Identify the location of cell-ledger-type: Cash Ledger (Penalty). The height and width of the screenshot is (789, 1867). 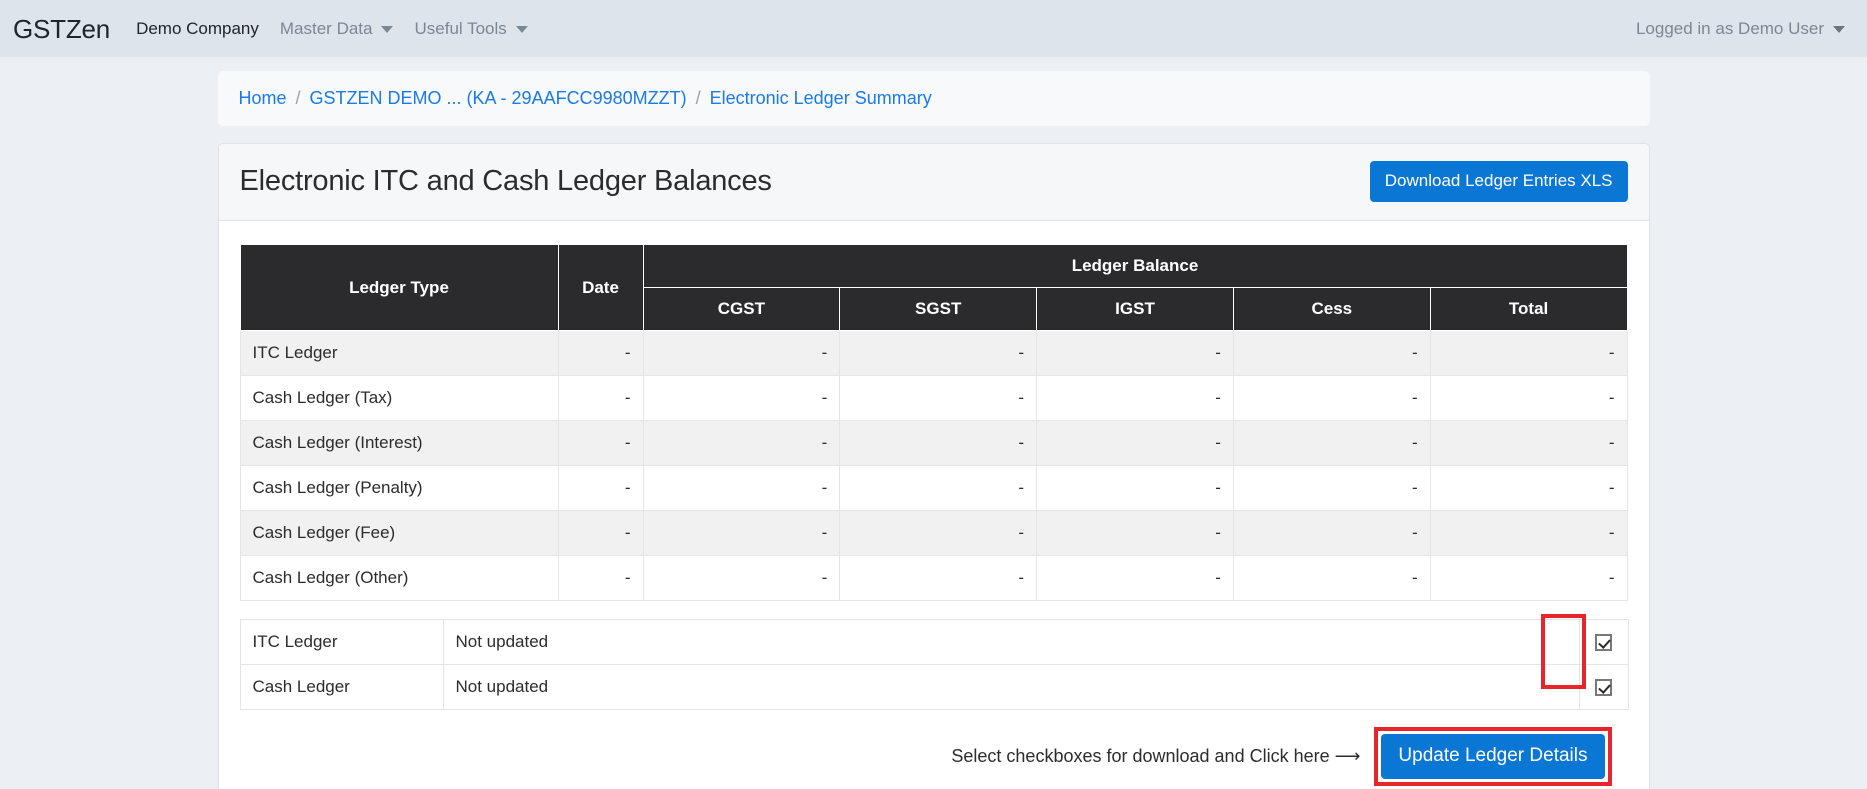
(399, 488).